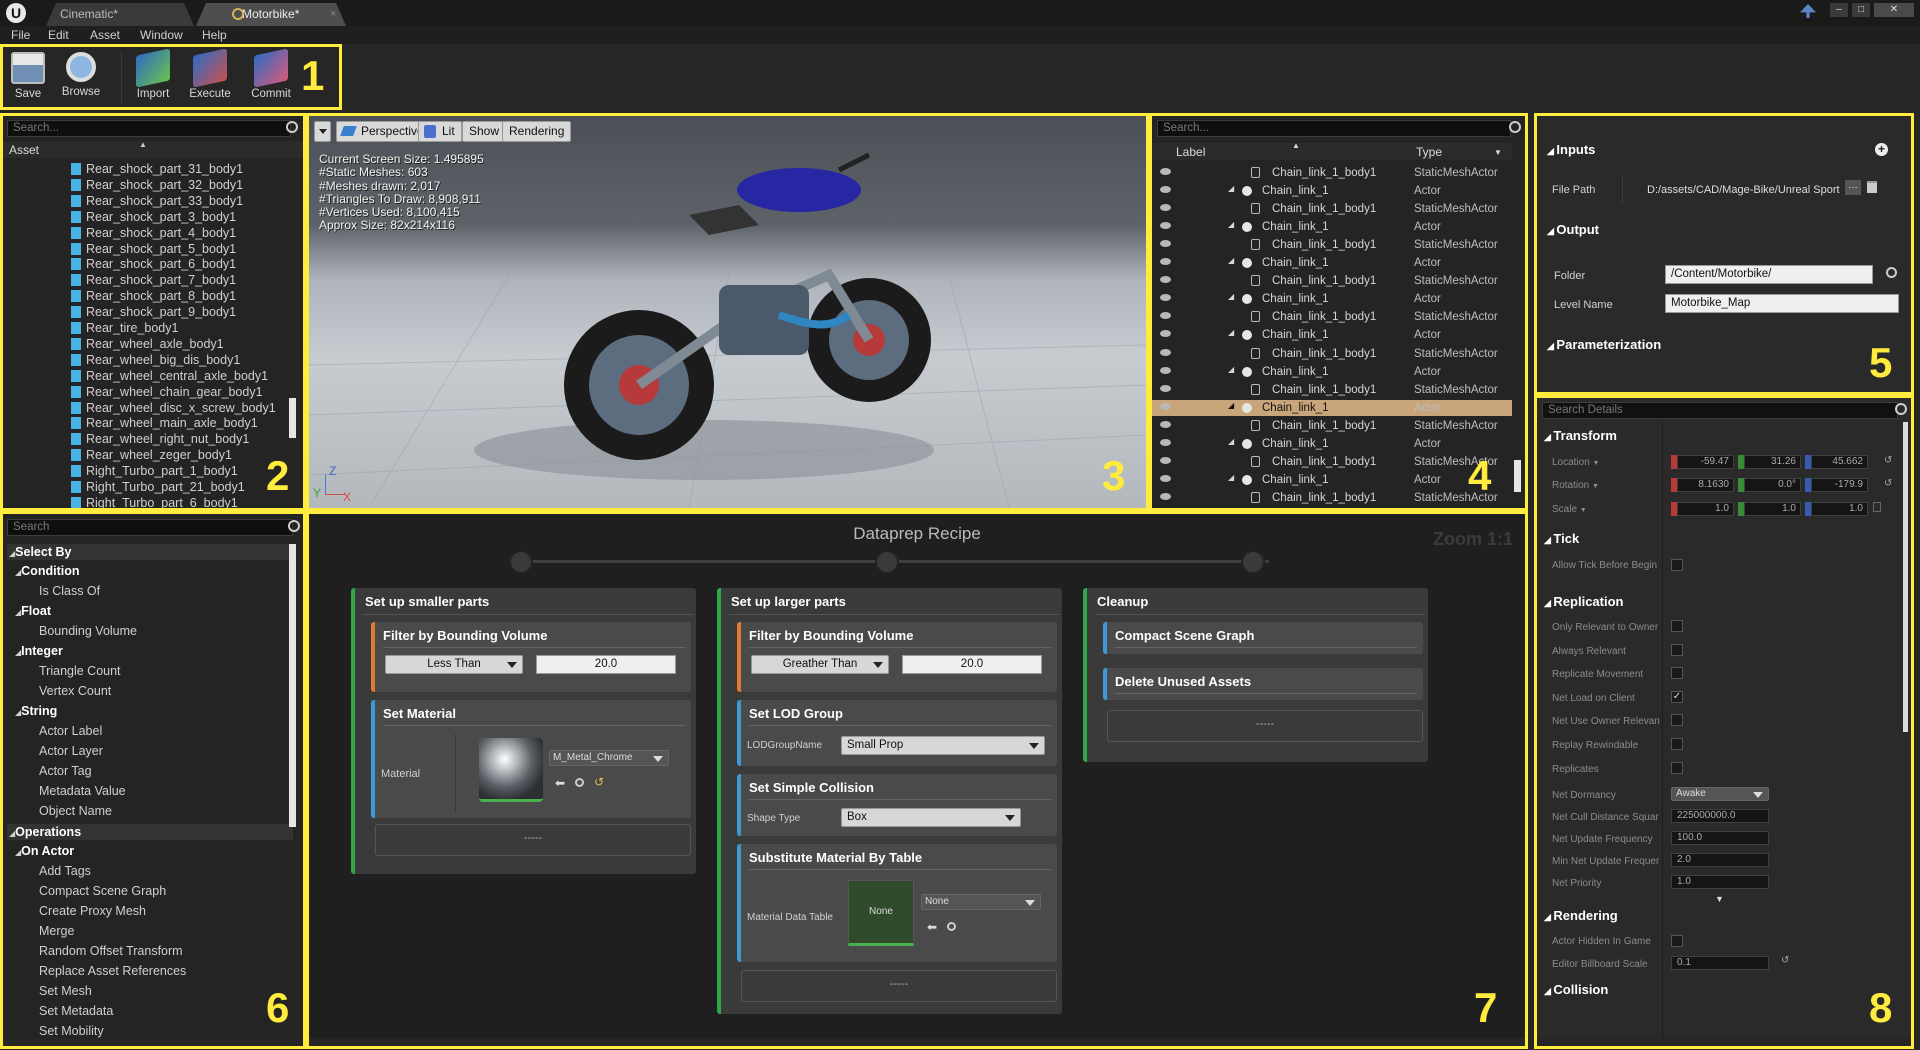  I want to click on asset-list-item: Right_Turbo_part_6_body1, so click(154, 502).